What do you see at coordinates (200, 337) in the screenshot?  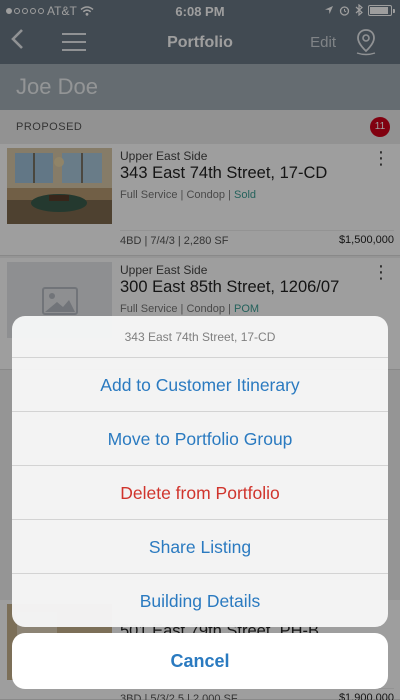 I see `action-sheet-title: 343 East 74th Street, 17-CD` at bounding box center [200, 337].